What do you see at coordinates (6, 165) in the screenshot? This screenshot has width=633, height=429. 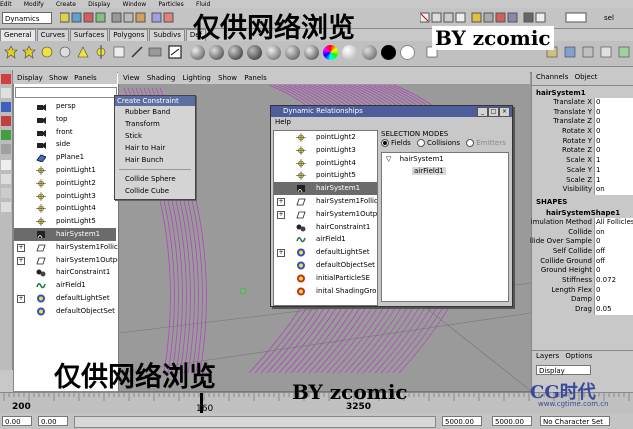 I see `layout-single-icon` at bounding box center [6, 165].